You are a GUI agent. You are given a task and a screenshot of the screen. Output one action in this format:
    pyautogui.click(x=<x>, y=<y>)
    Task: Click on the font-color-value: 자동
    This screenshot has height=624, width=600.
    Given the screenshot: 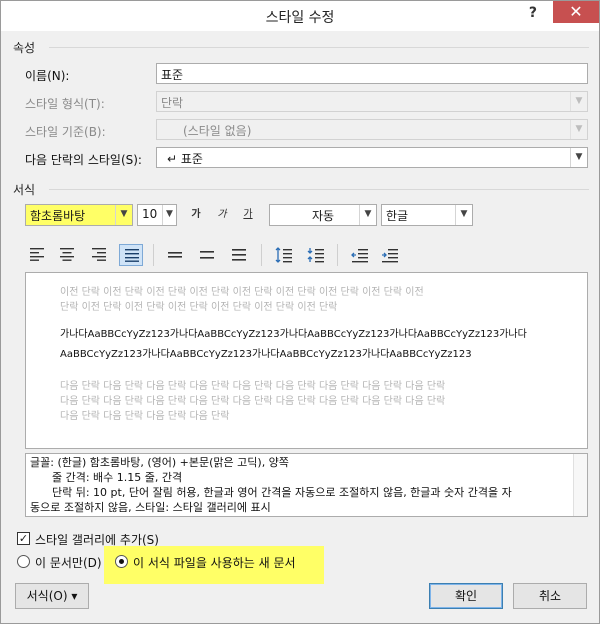 What is the action you would take?
    pyautogui.click(x=323, y=216)
    